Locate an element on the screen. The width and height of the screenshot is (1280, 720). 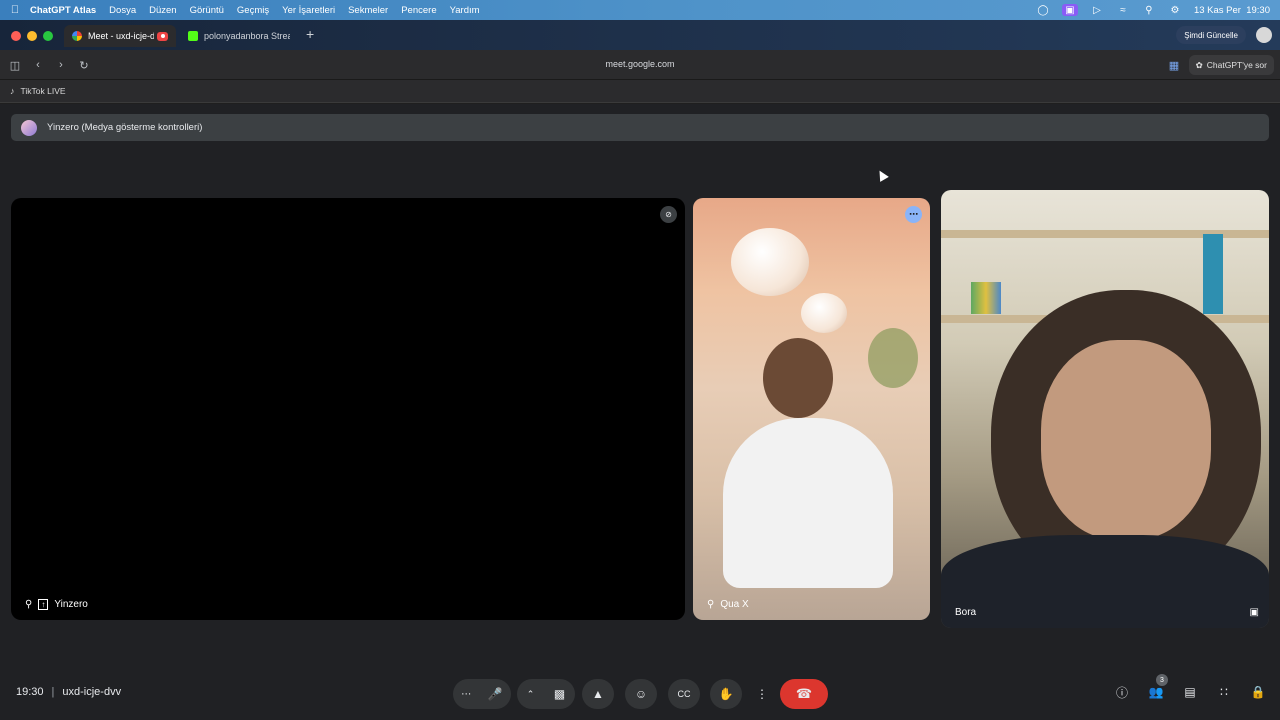
more-audio-options-icon: ⋯ is located at coordinates (466, 694).